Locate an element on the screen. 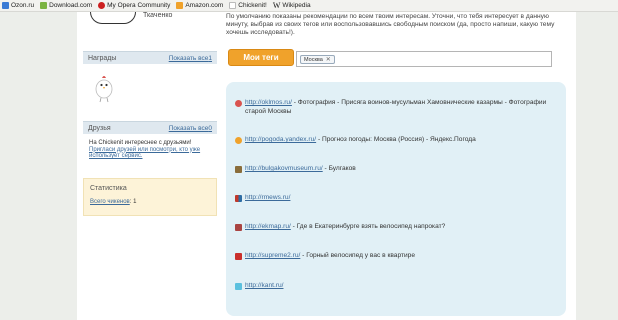 This screenshot has height=320, width=618. friends-count: 0 is located at coordinates (210, 128).